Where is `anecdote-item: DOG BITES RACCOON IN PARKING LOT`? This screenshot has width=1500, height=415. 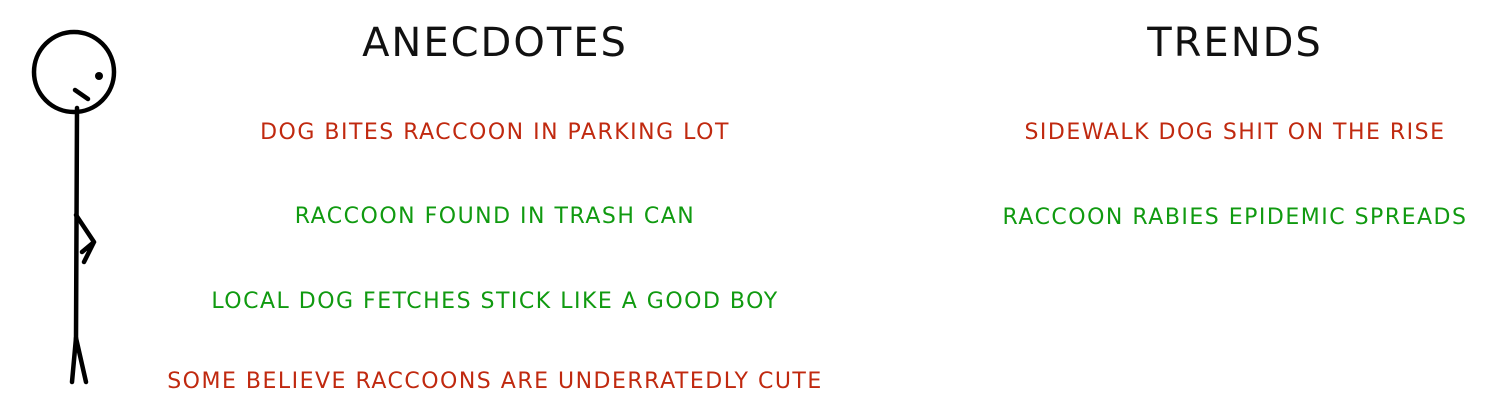 anecdote-item: DOG BITES RACCOON IN PARKING LOT is located at coordinates (495, 132).